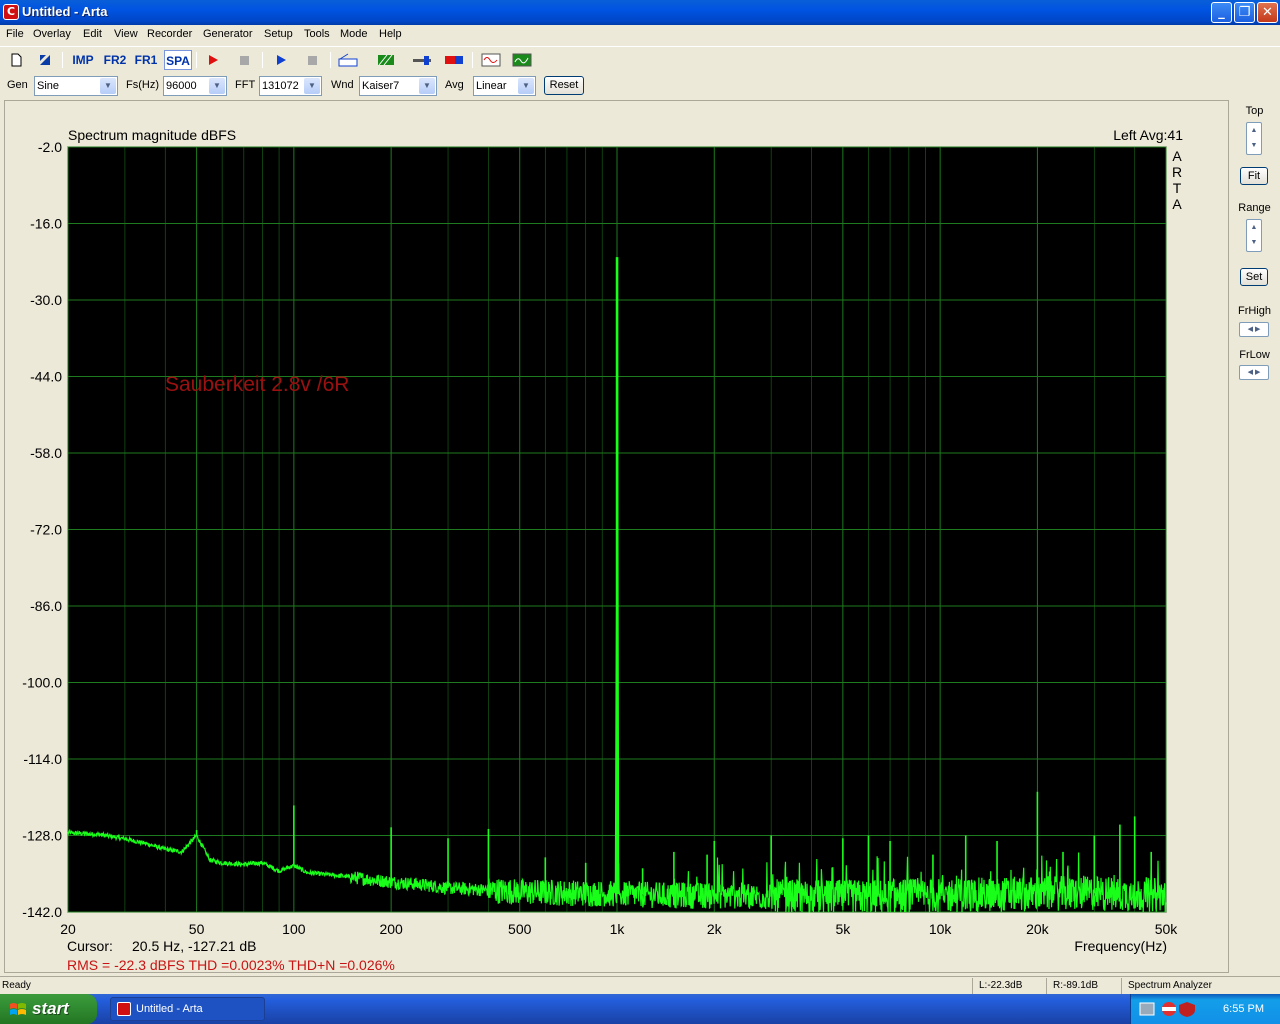 This screenshot has width=1280, height=1024. Describe the element at coordinates (48, 86) in the screenshot. I see `gen-value: Sine` at that location.